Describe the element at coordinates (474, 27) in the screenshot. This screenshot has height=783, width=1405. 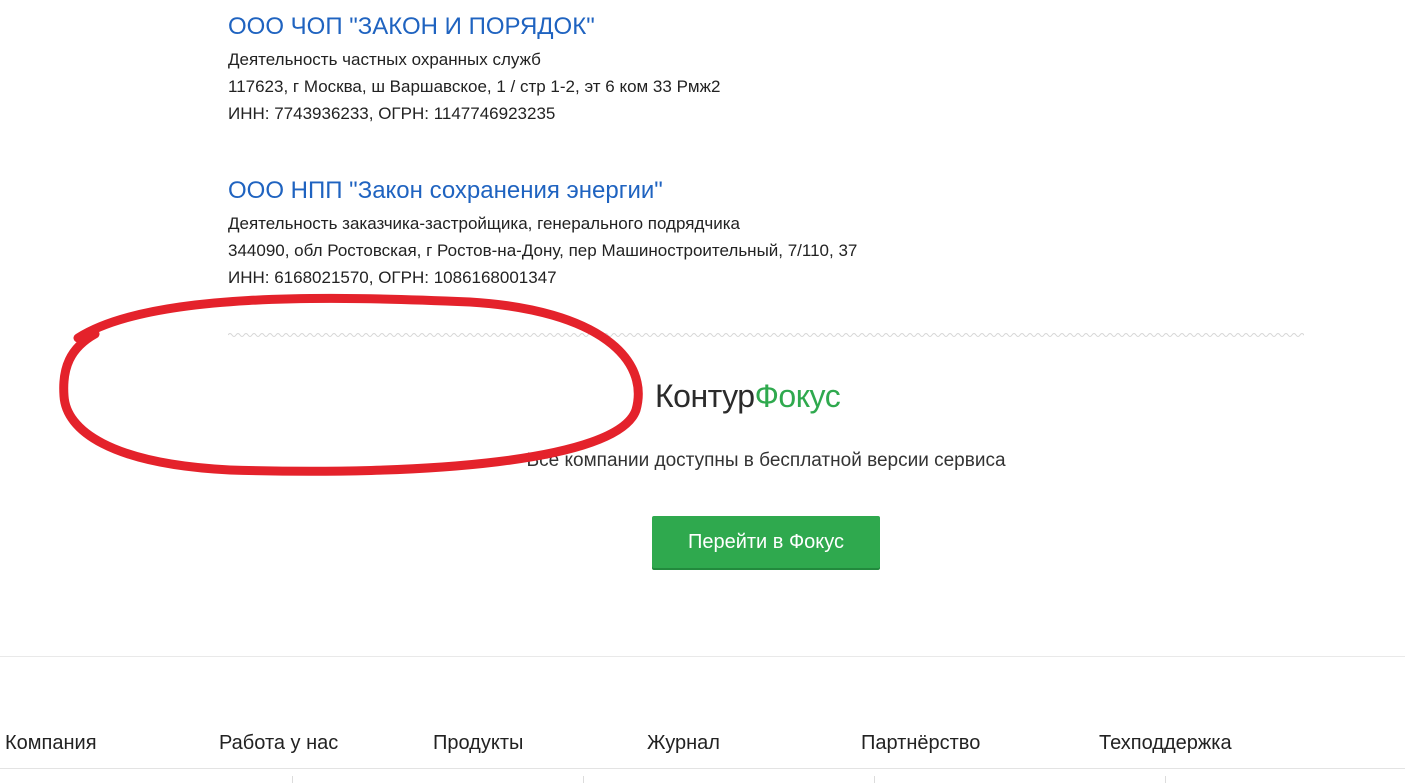
I see `company-title-link: ООО ЧОП "ЗАКОН И ПОРЯДОК"` at that location.